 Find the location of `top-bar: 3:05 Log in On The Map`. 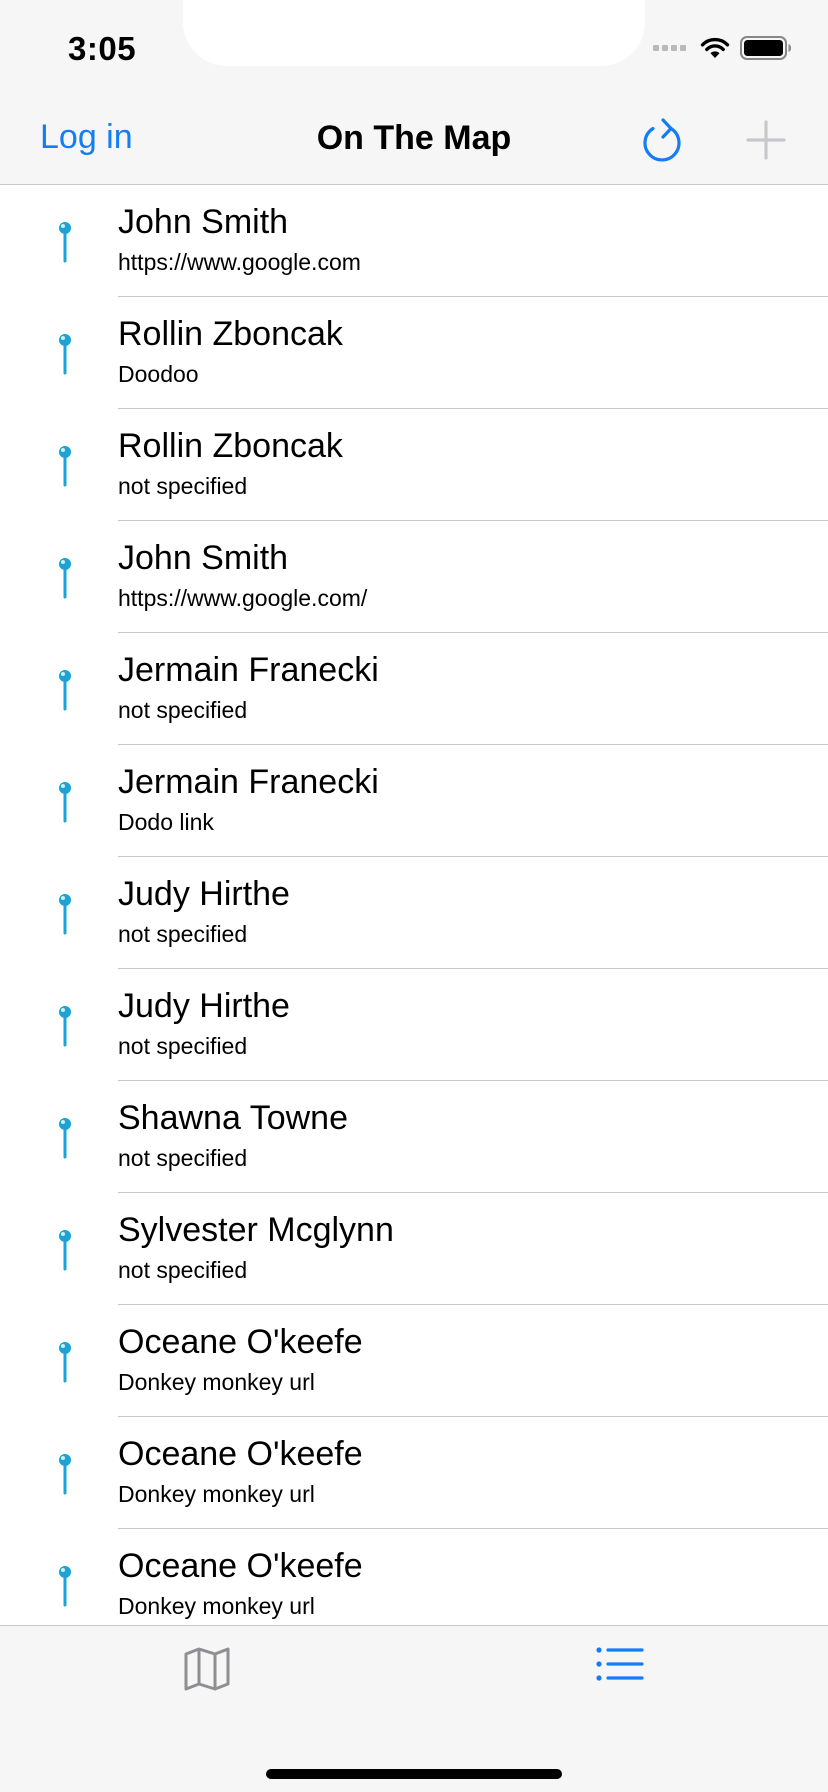

top-bar: 3:05 Log in On The Map is located at coordinates (414, 92).